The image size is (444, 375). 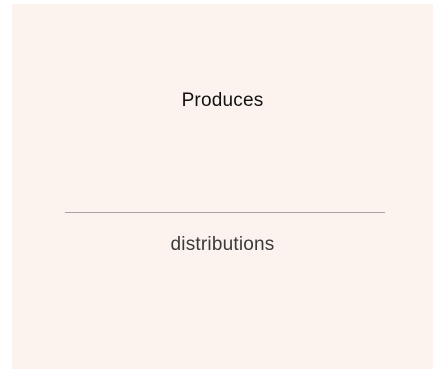 What do you see at coordinates (222, 244) in the screenshot?
I see `card-value: distributions` at bounding box center [222, 244].